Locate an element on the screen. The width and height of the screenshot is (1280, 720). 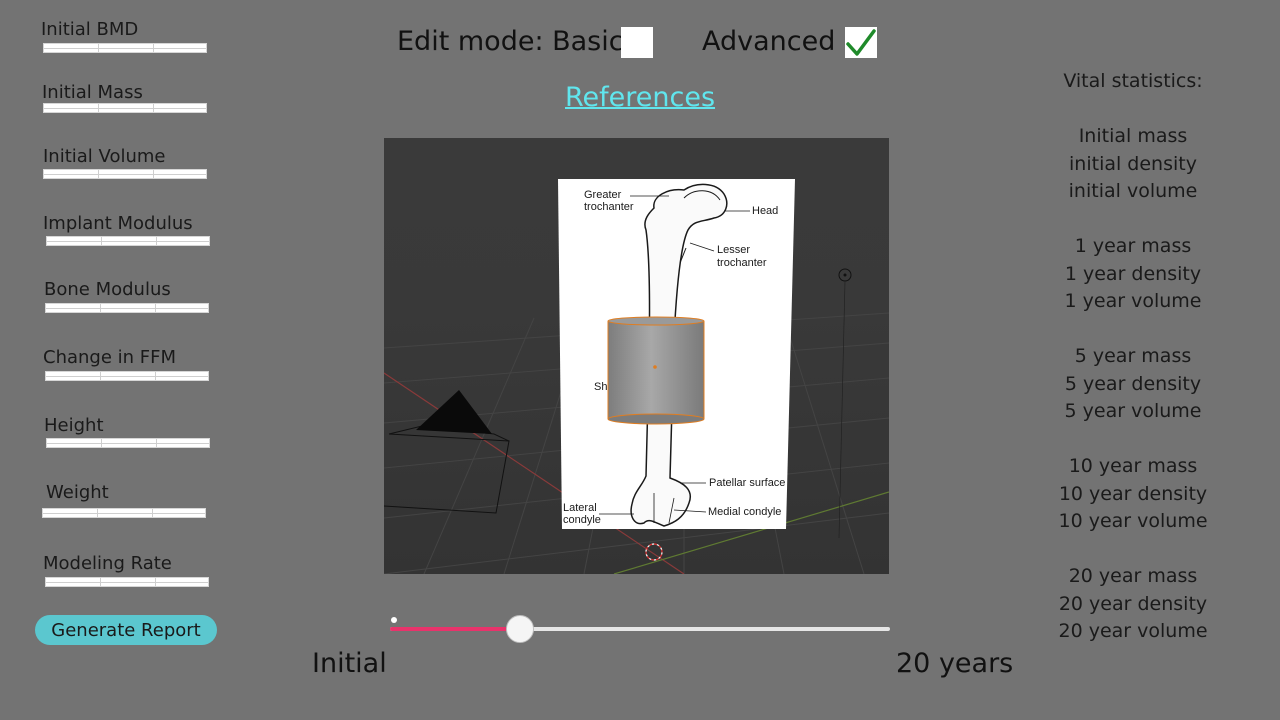
stat-5yr-mass: 5 year mass is located at coordinates (1133, 356).